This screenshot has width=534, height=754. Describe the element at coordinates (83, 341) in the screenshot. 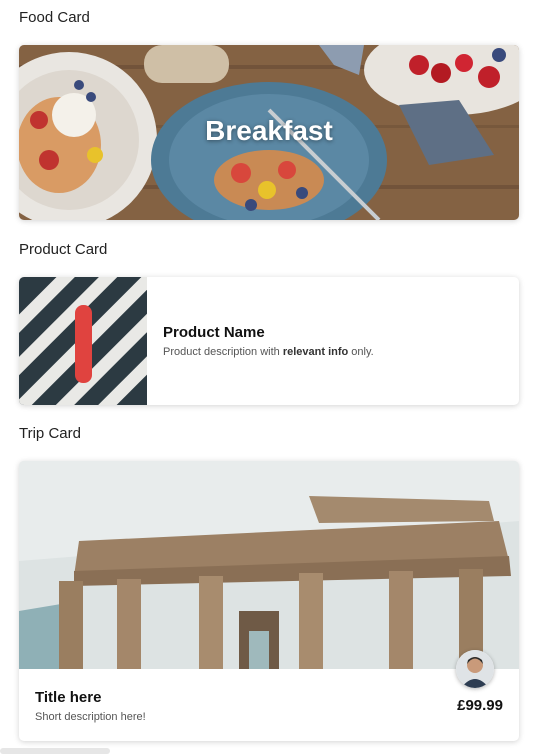

I see `skateboard-image` at that location.